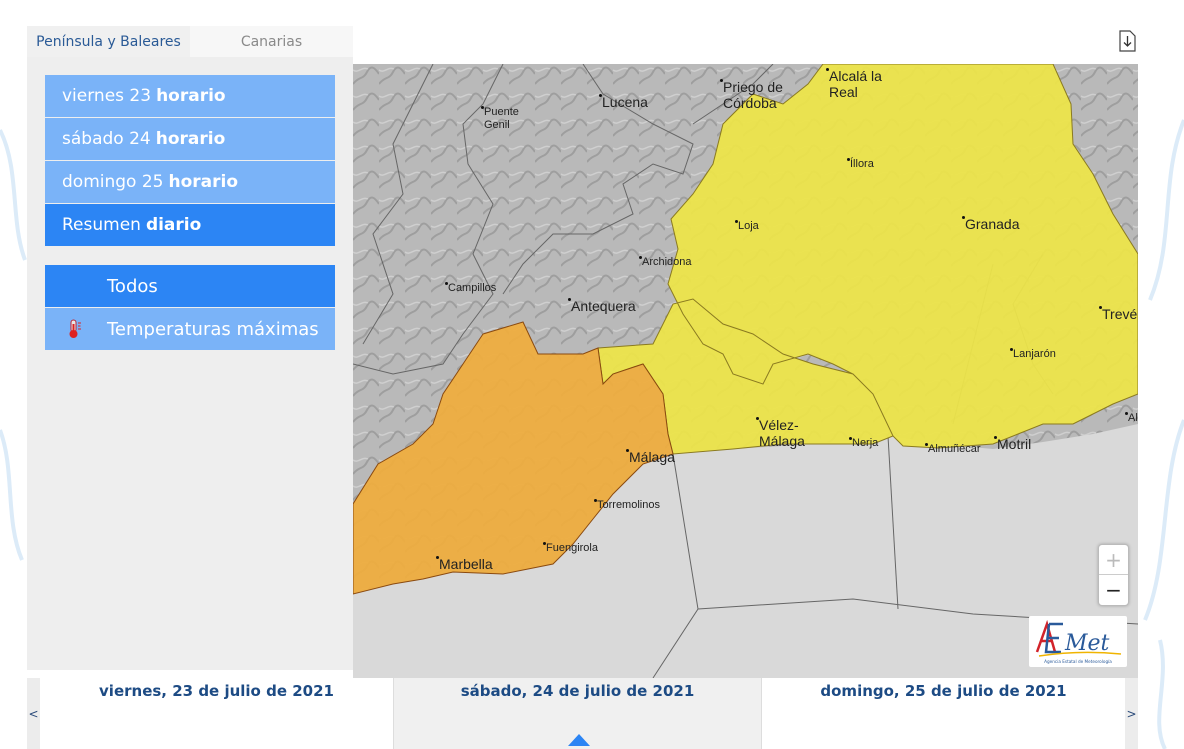 The height and width of the screenshot is (749, 1184). What do you see at coordinates (943, 691) in the screenshot?
I see `timeline-day-label: domingo, 25 de julio de 2021` at bounding box center [943, 691].